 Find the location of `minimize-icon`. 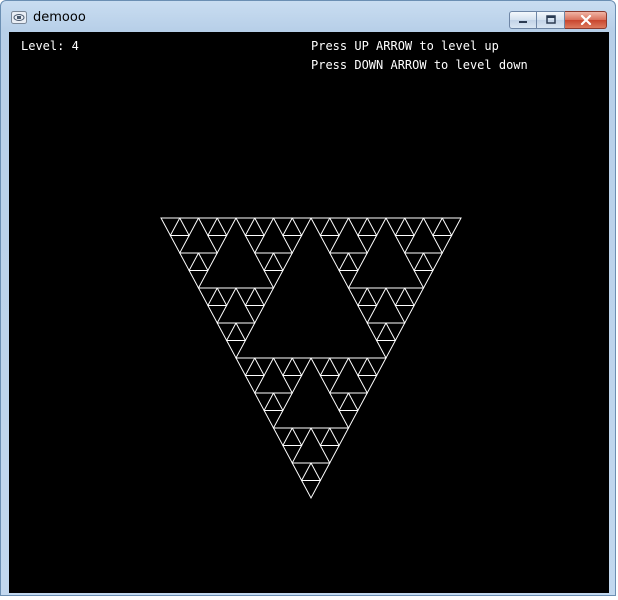

minimize-icon is located at coordinates (523, 22).